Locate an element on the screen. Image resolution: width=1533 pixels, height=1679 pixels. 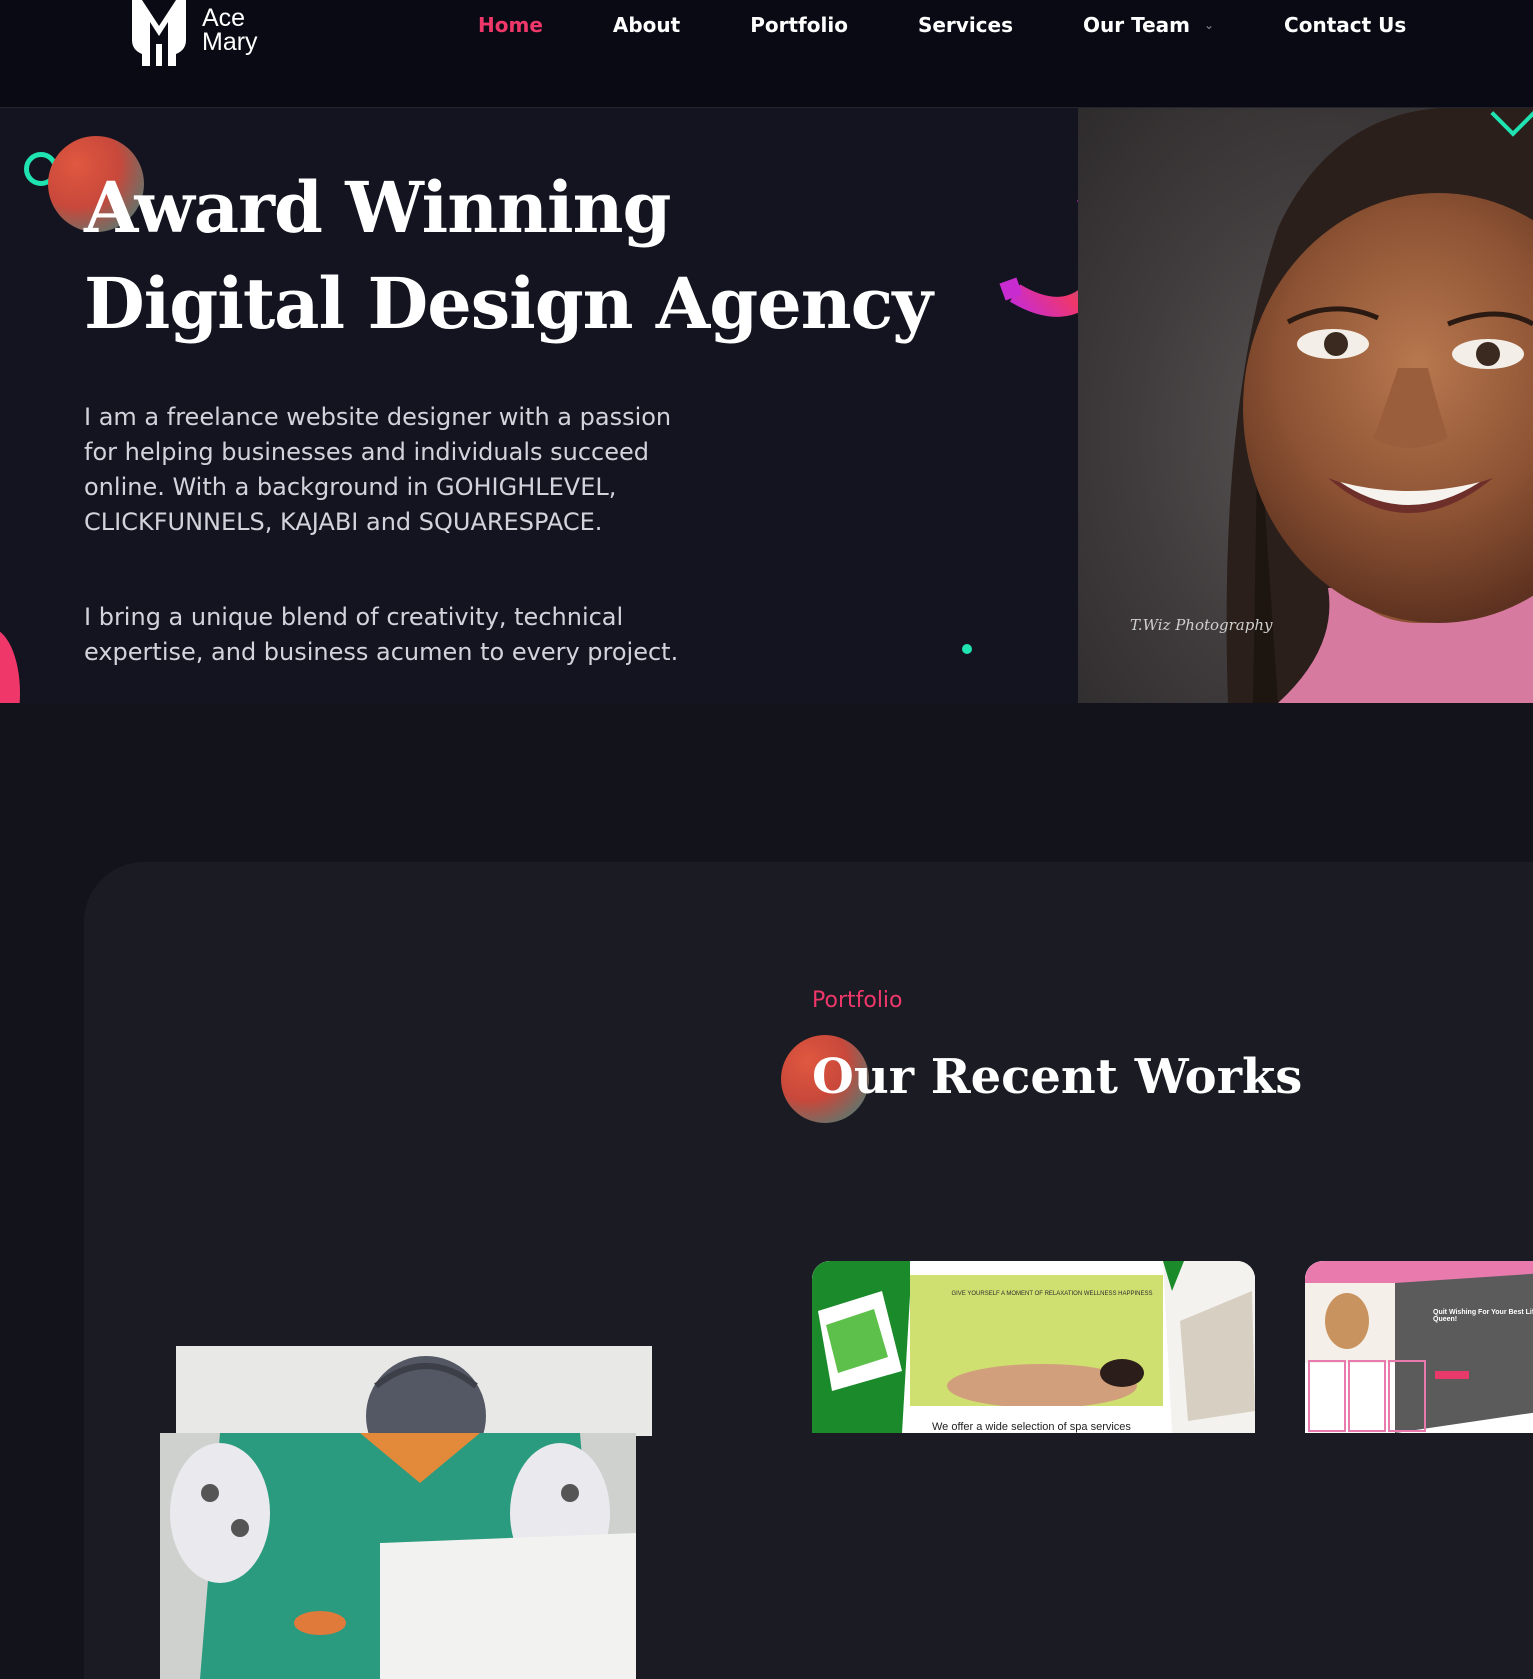
brand-logo: Ace Mary is located at coordinates (192, 33).